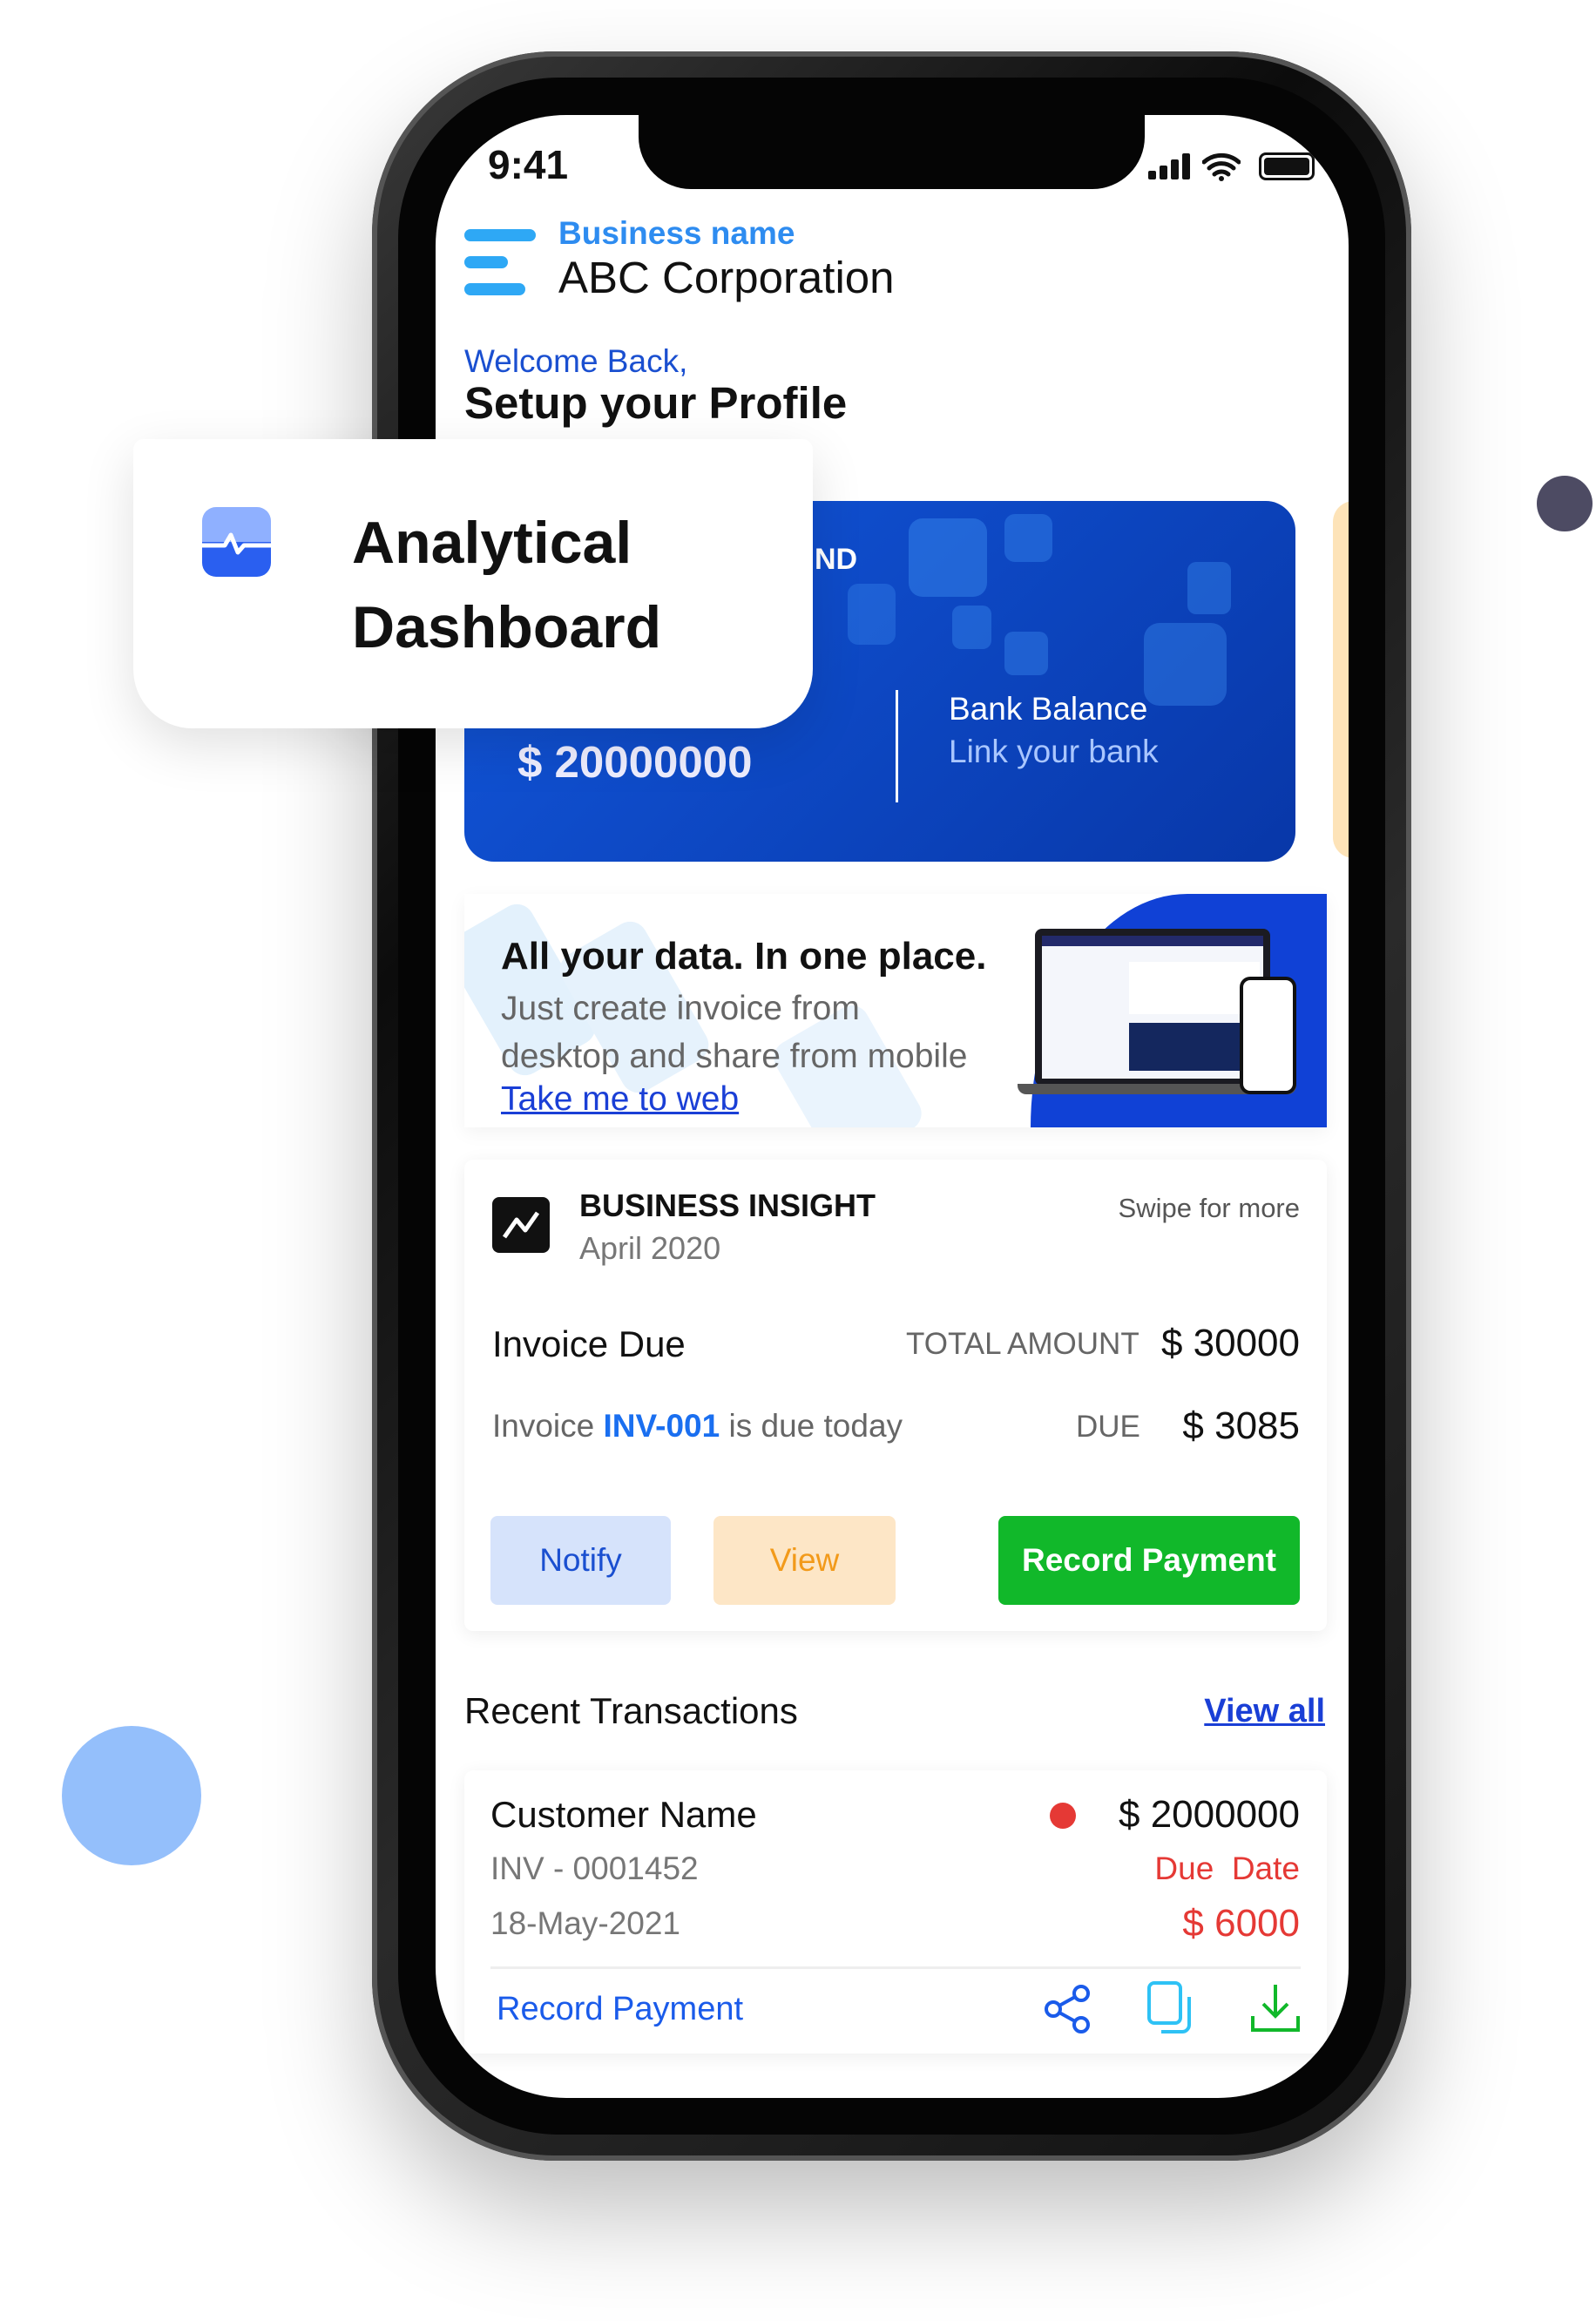 The width and height of the screenshot is (1596, 2321). What do you see at coordinates (836, 560) in the screenshot?
I see `balance-partial-label: ND` at bounding box center [836, 560].